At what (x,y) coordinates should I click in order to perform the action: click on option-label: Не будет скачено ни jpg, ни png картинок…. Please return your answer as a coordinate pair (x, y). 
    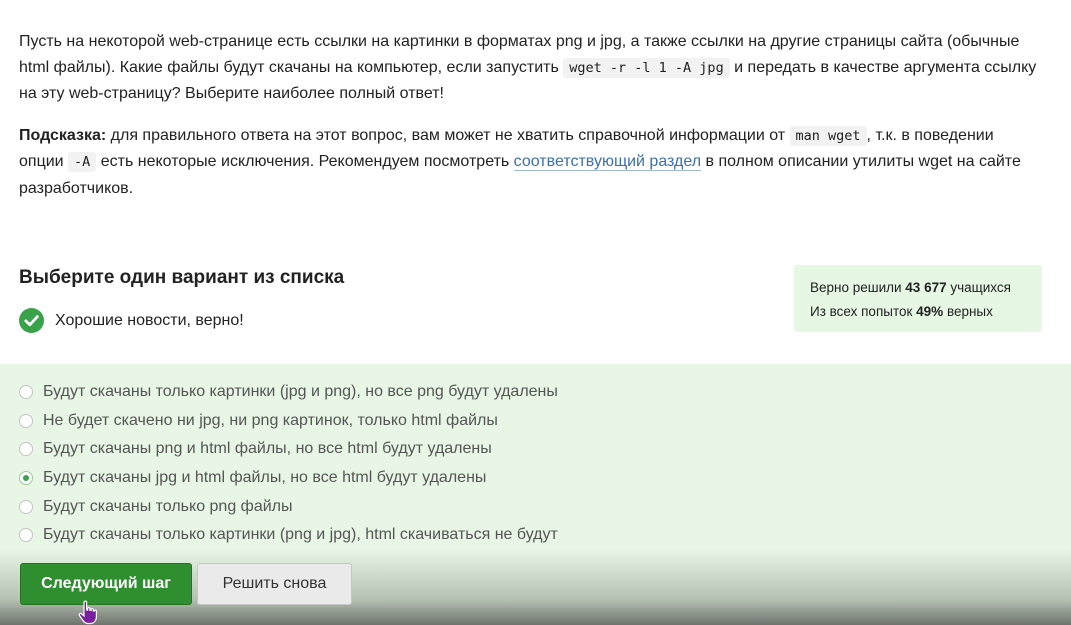
    Looking at the image, I should click on (270, 420).